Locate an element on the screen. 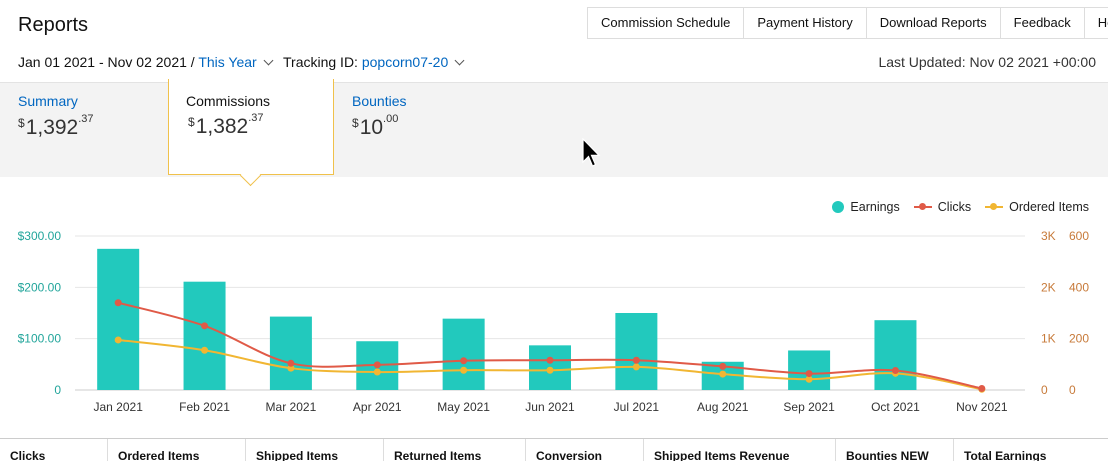 This screenshot has height=461, width=1108. summary-amount: $1,392.37 is located at coordinates (56, 126).